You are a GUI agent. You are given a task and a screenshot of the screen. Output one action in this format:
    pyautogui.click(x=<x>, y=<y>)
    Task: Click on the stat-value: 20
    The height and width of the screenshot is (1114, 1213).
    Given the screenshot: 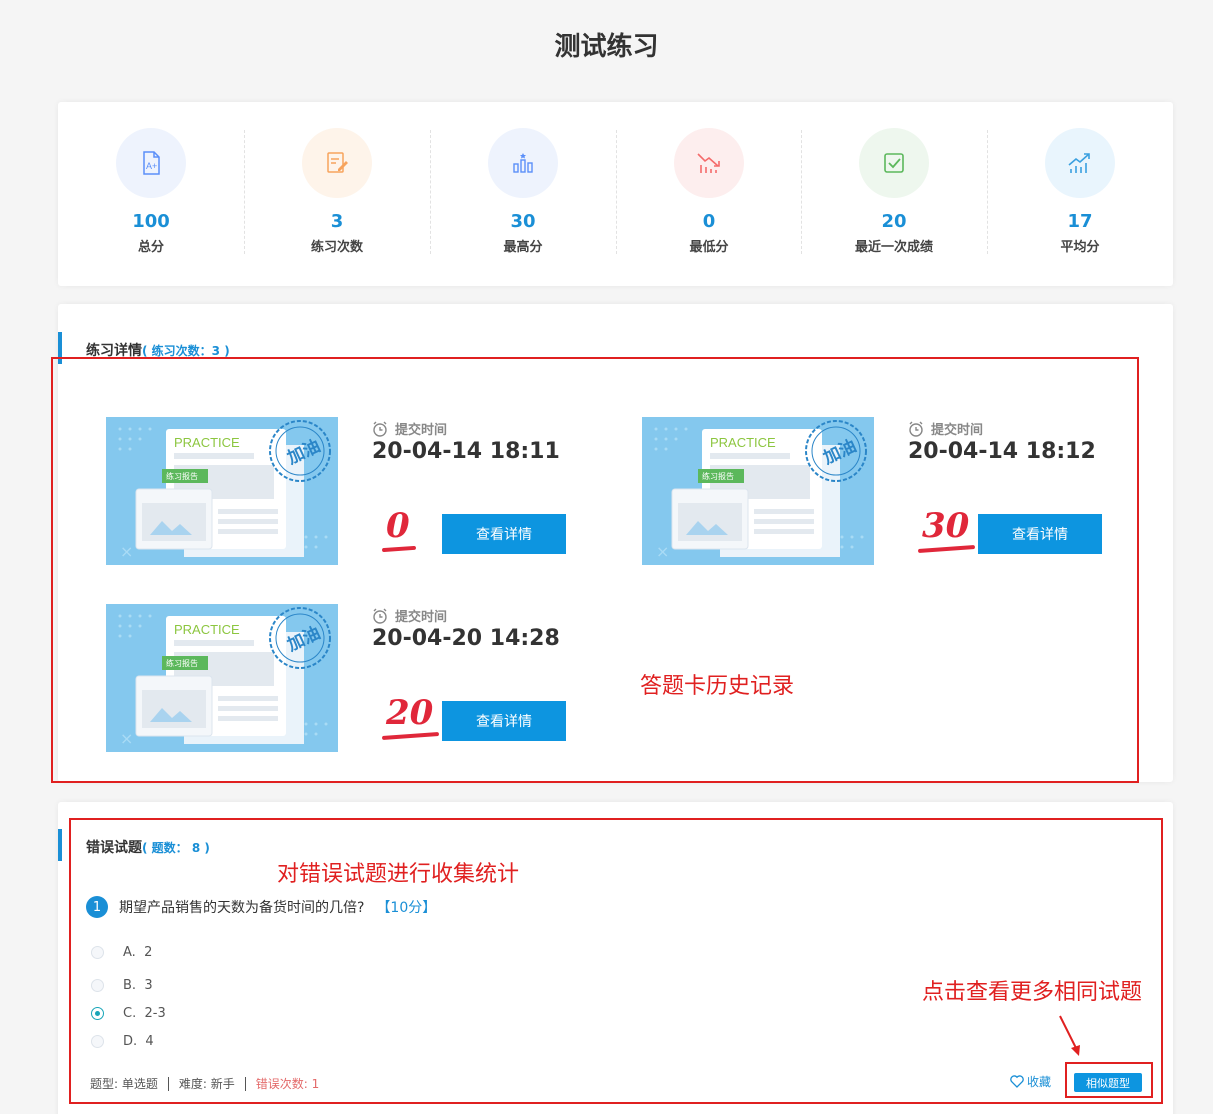 What is the action you would take?
    pyautogui.click(x=894, y=221)
    